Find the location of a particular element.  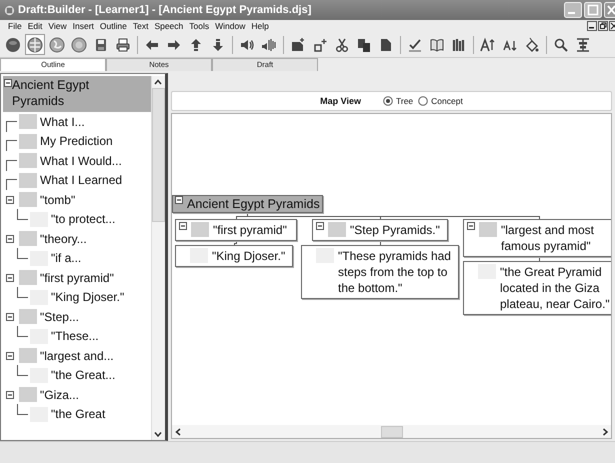

paint-bucket-icon is located at coordinates (532, 44).